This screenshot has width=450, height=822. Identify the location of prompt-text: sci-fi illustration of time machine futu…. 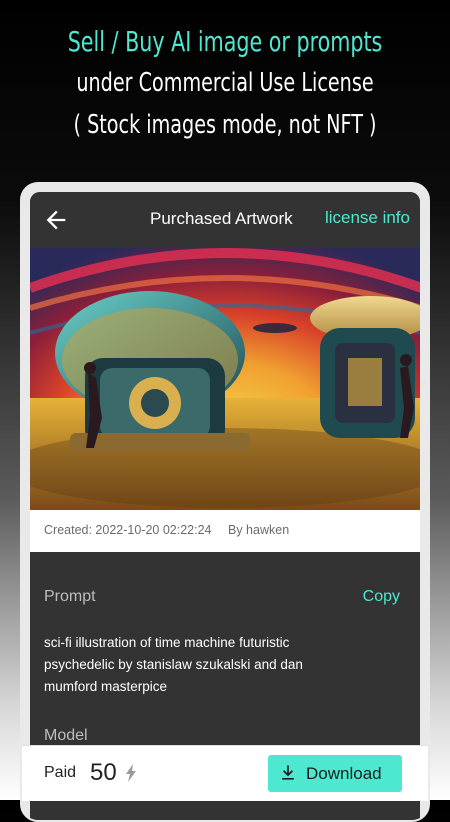
(173, 664).